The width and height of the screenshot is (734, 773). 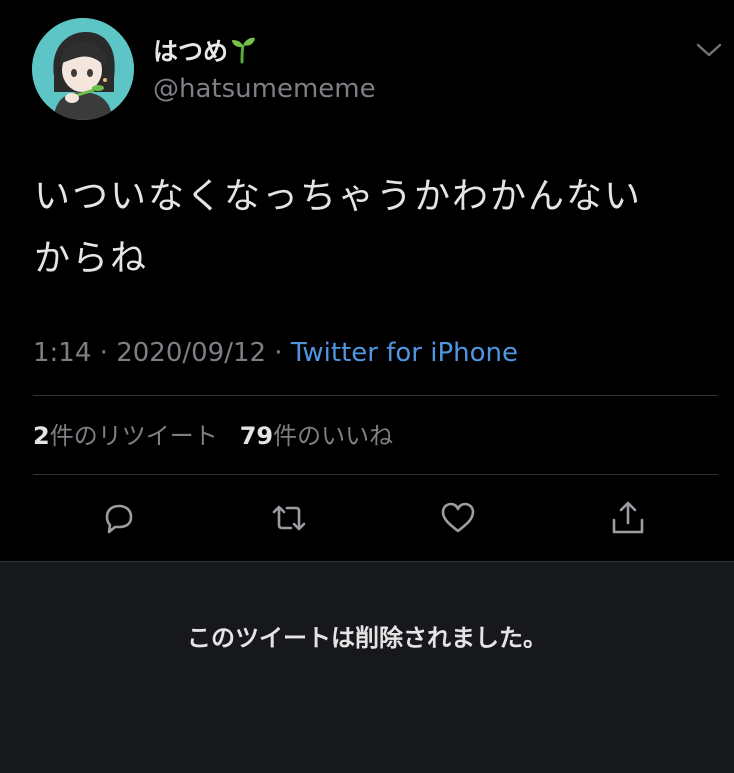 What do you see at coordinates (191, 353) in the screenshot?
I see `tweet-date: 2020/09/12` at bounding box center [191, 353].